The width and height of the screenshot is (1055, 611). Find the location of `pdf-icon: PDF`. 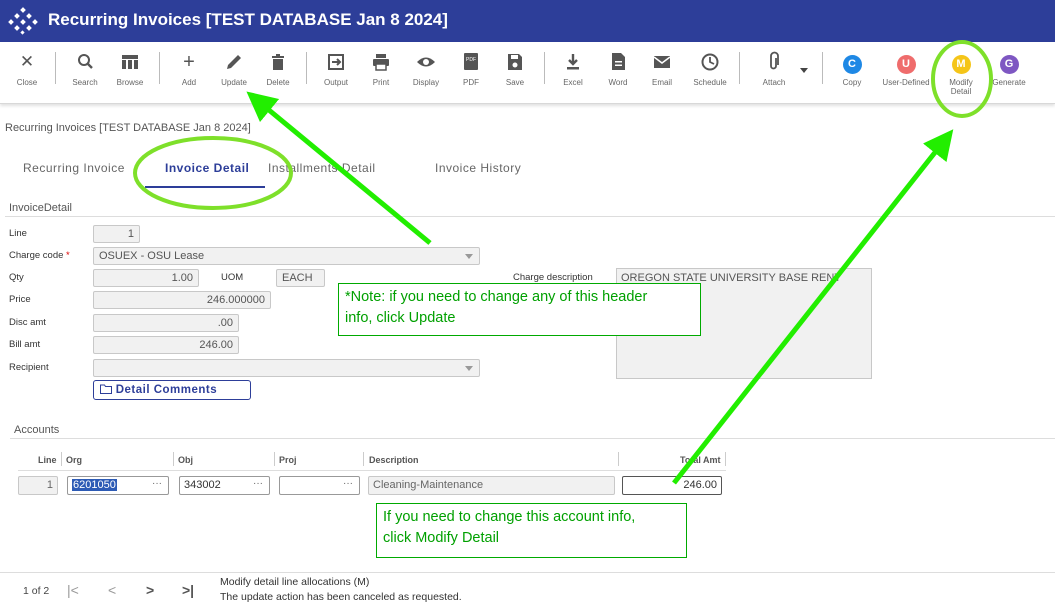

pdf-icon: PDF is located at coordinates (471, 61).